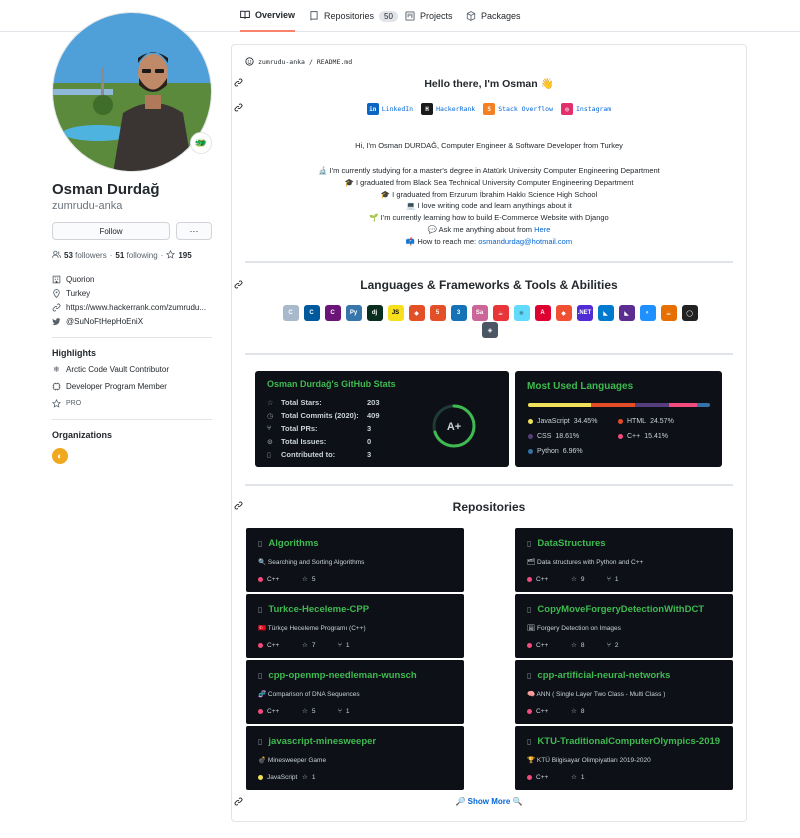  I want to click on stars-link: 195, so click(184, 255).